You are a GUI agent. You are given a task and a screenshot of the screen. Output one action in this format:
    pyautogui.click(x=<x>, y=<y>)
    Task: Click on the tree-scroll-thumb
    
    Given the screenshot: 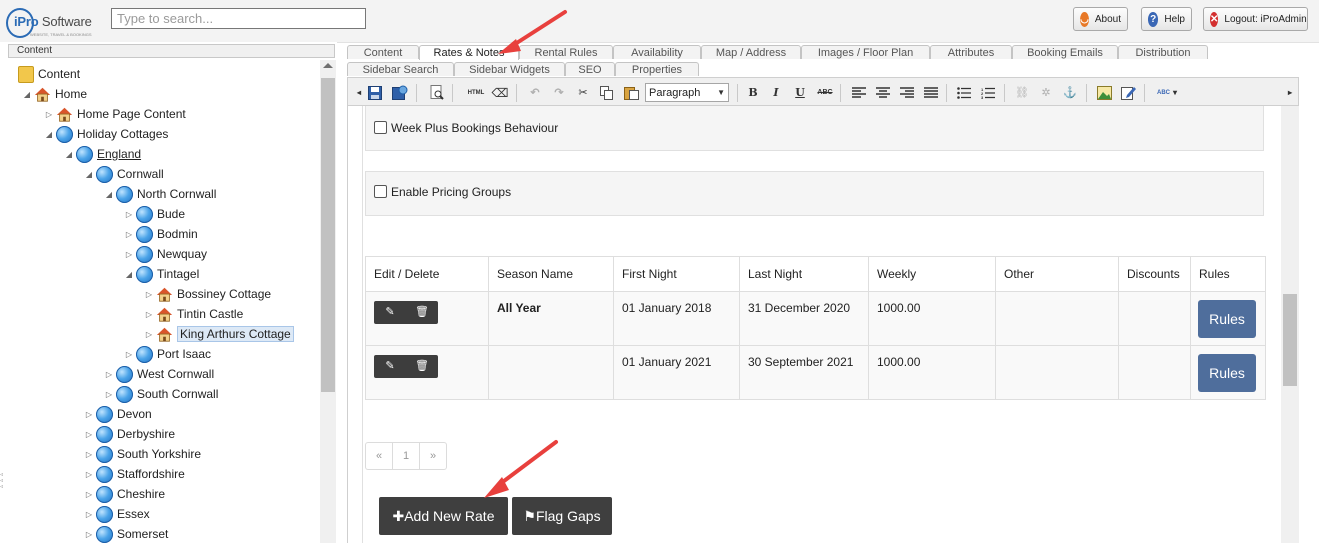 What is the action you would take?
    pyautogui.click(x=328, y=235)
    